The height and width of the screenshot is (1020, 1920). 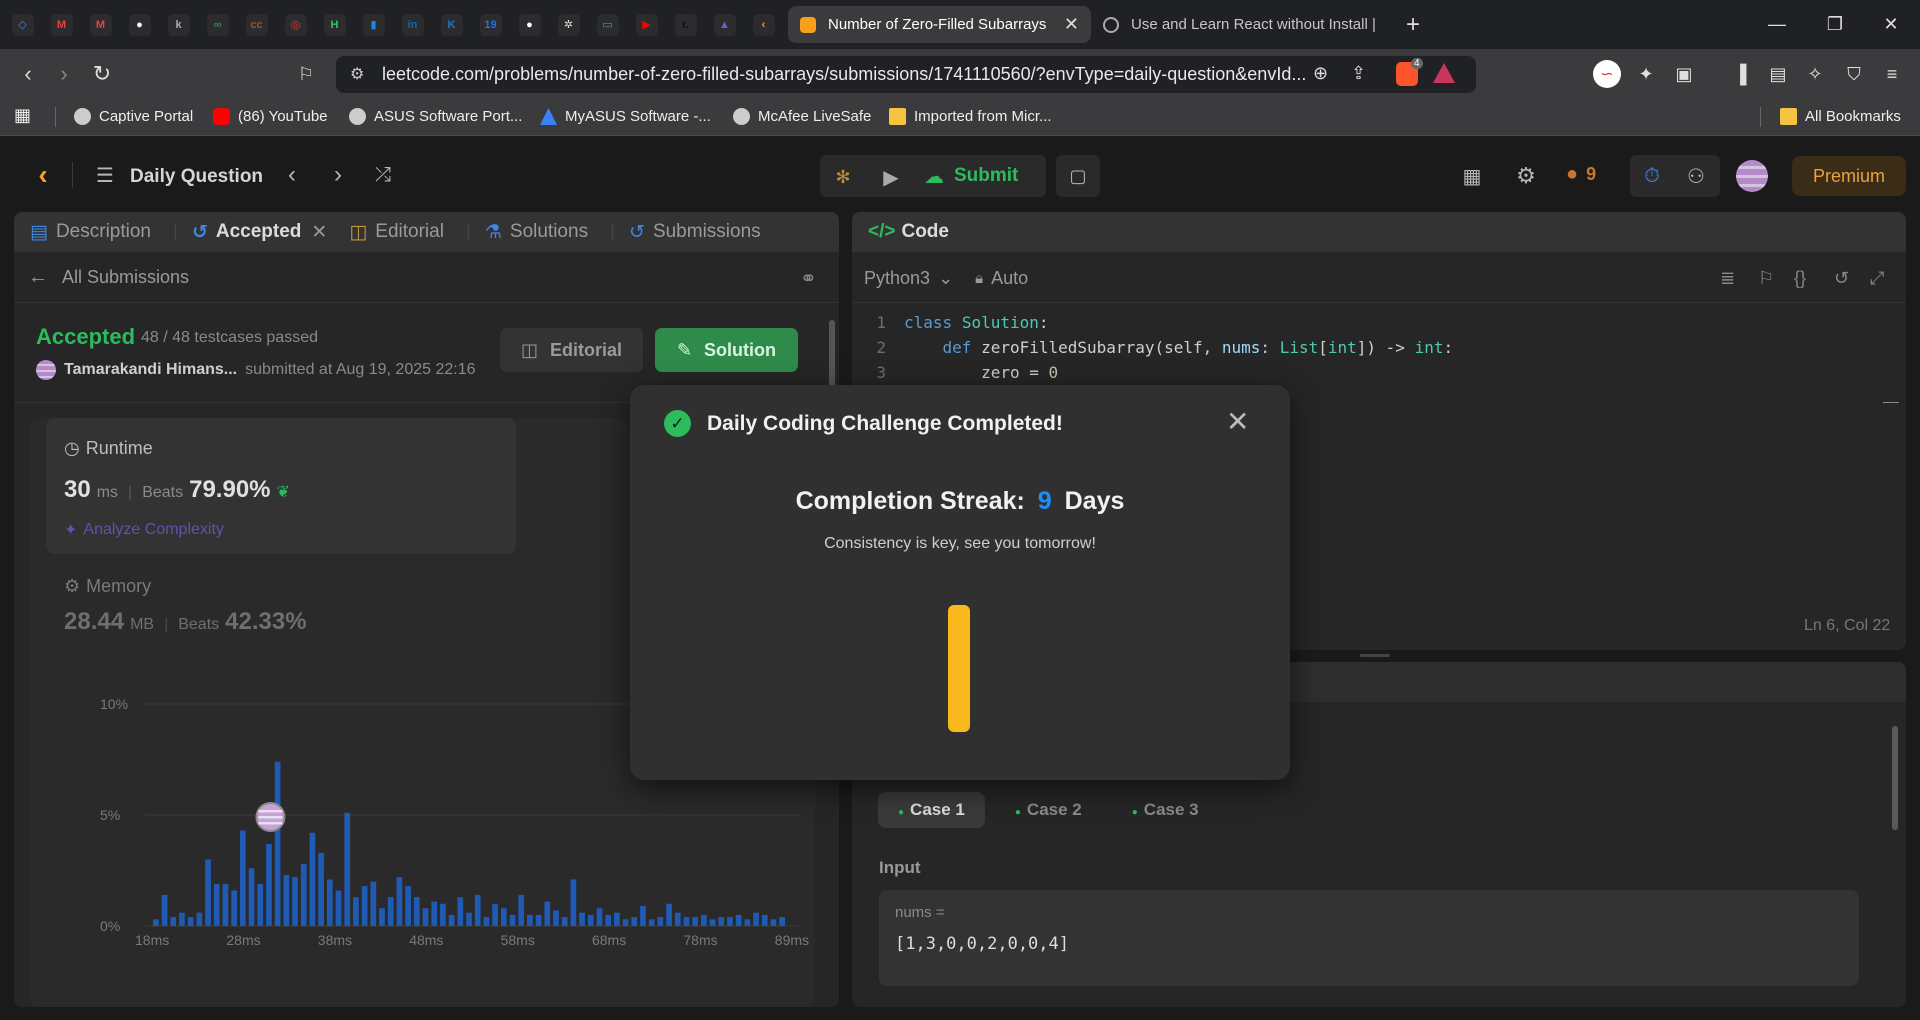 I want to click on pinned-tab: ▲, so click(x=724, y=24).